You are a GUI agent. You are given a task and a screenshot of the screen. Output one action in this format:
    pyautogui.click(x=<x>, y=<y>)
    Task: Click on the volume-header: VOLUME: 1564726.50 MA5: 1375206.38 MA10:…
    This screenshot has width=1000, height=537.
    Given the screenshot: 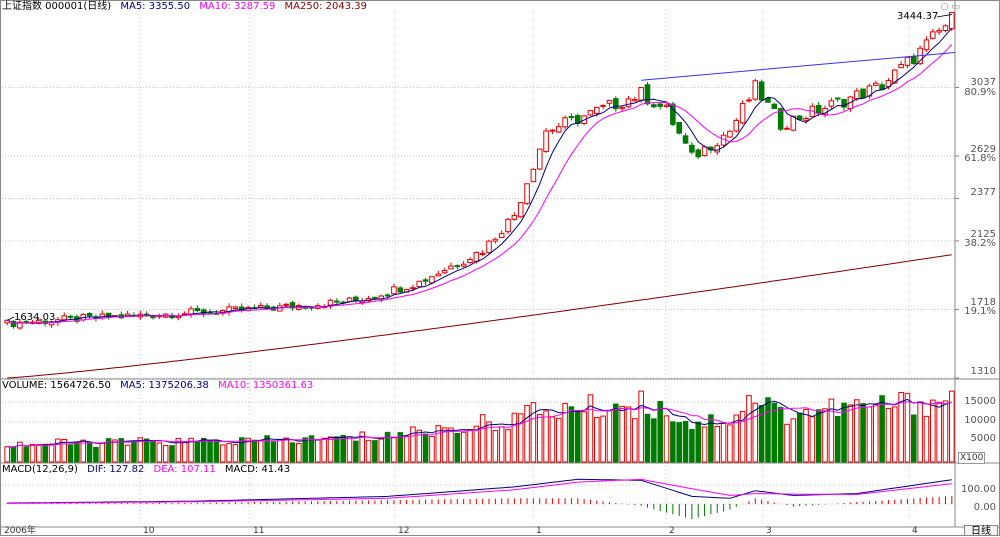 What is the action you would take?
    pyautogui.click(x=160, y=386)
    